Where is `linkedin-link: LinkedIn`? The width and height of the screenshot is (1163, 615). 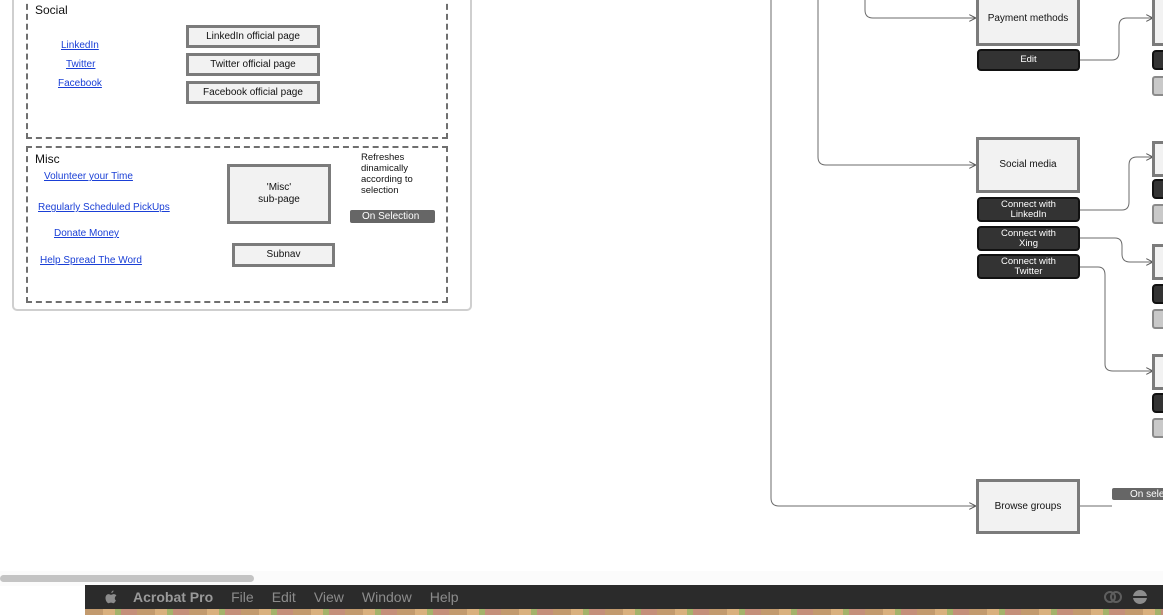 linkedin-link: LinkedIn is located at coordinates (80, 45).